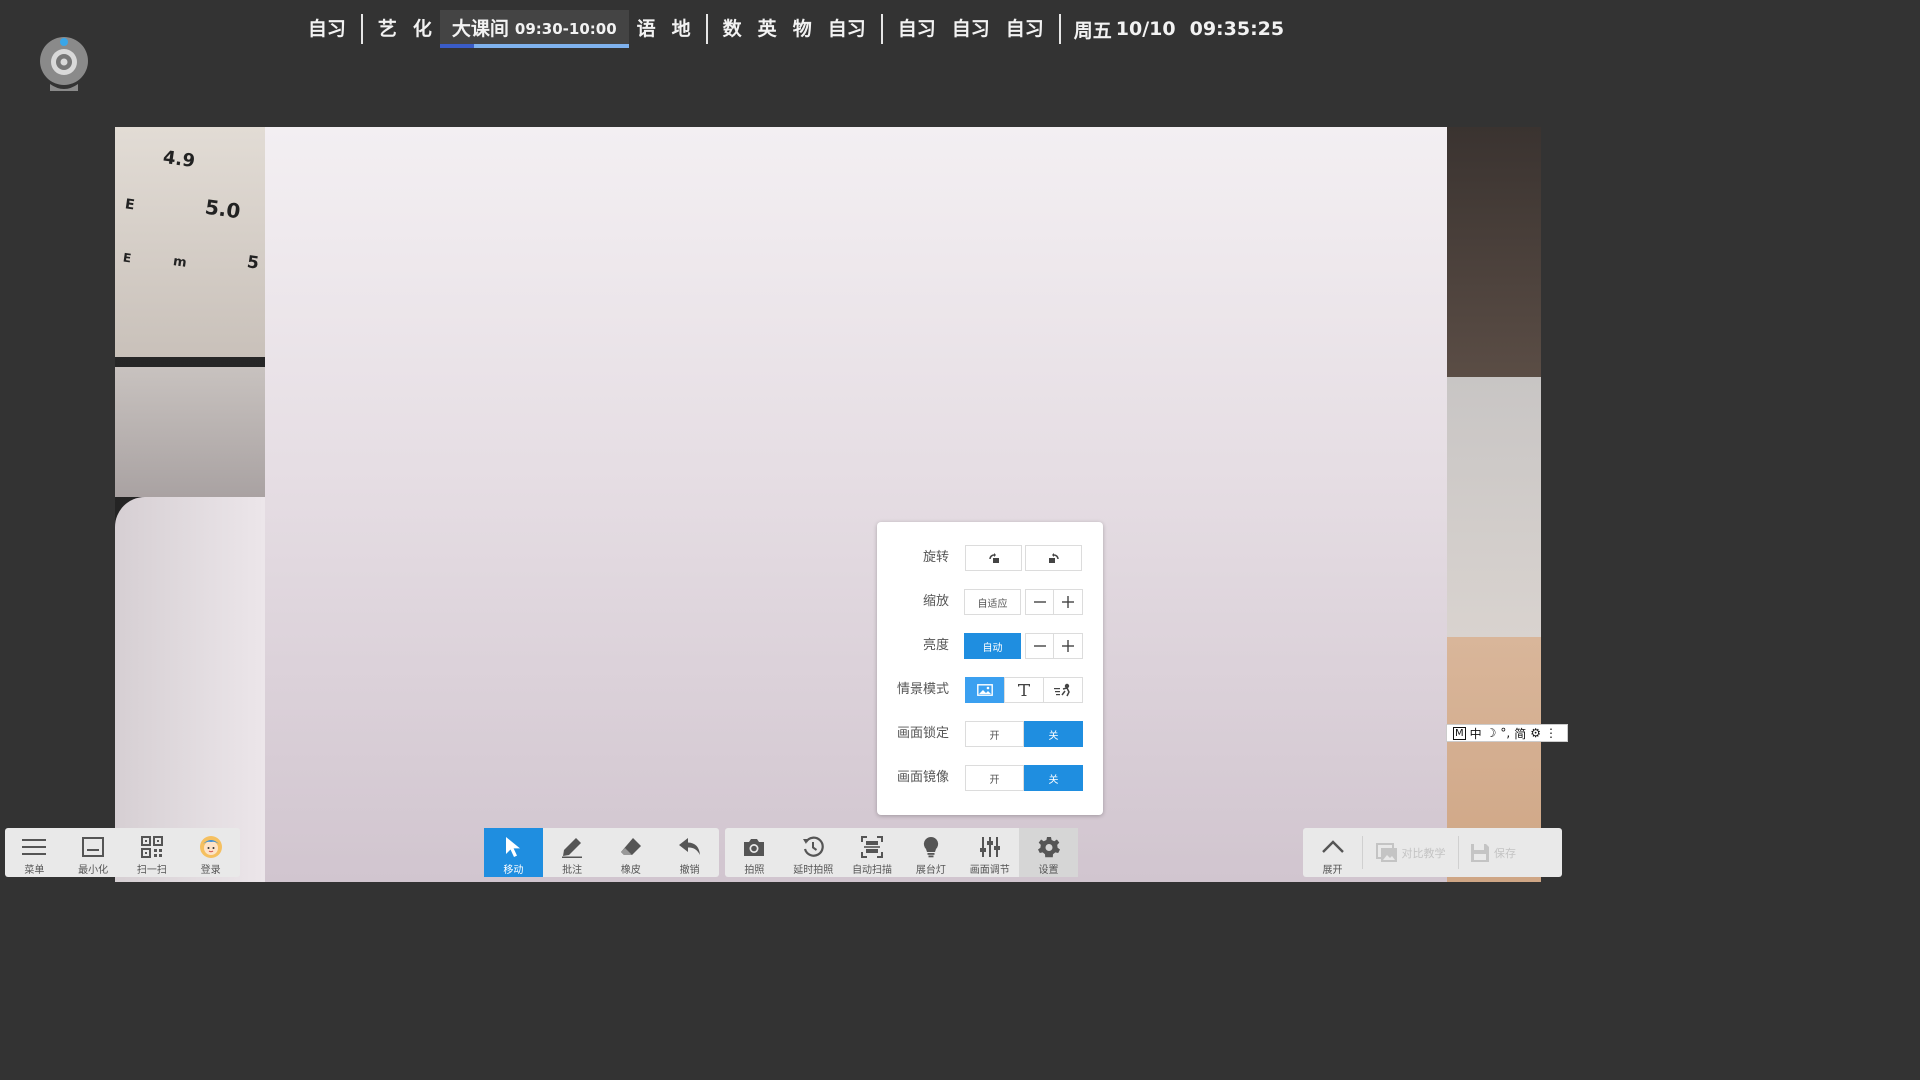 This screenshot has height=1080, width=1920. Describe the element at coordinates (222, 209) in the screenshot. I see `eye-chart-mark: 5.0` at that location.